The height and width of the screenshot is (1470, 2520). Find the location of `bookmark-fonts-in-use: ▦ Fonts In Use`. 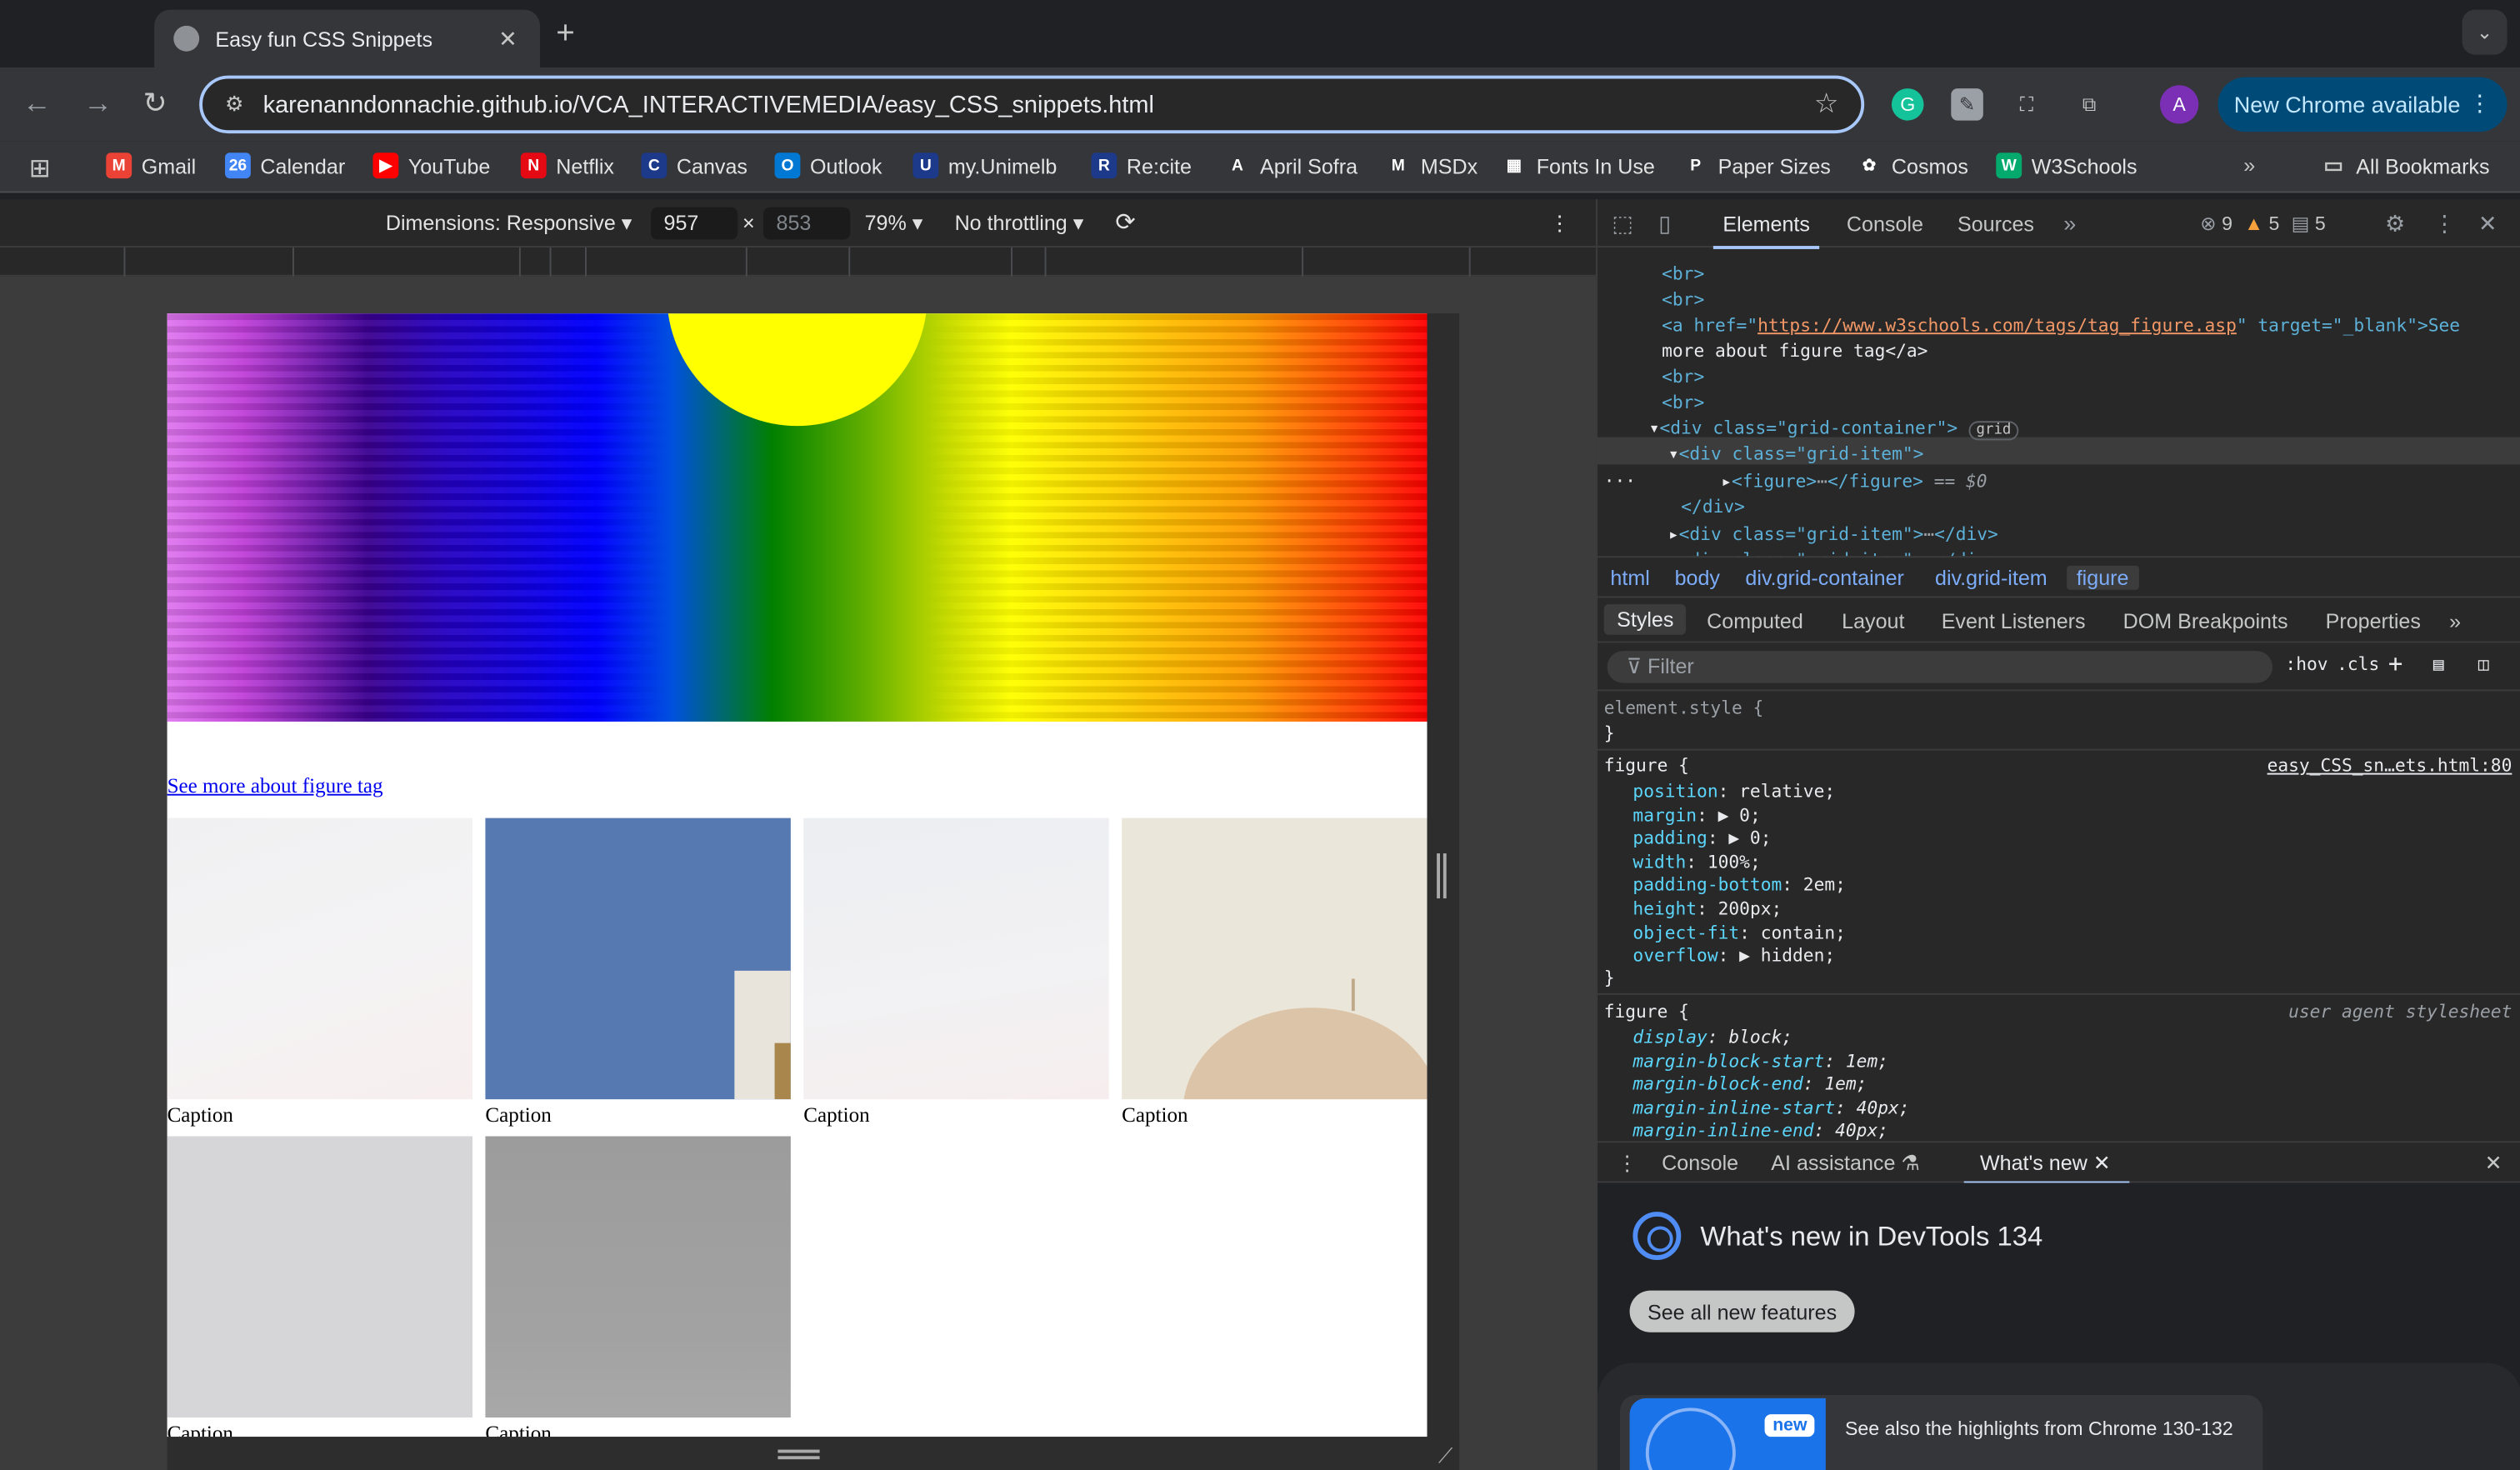

bookmark-fonts-in-use: ▦ Fonts In Use is located at coordinates (1578, 165).